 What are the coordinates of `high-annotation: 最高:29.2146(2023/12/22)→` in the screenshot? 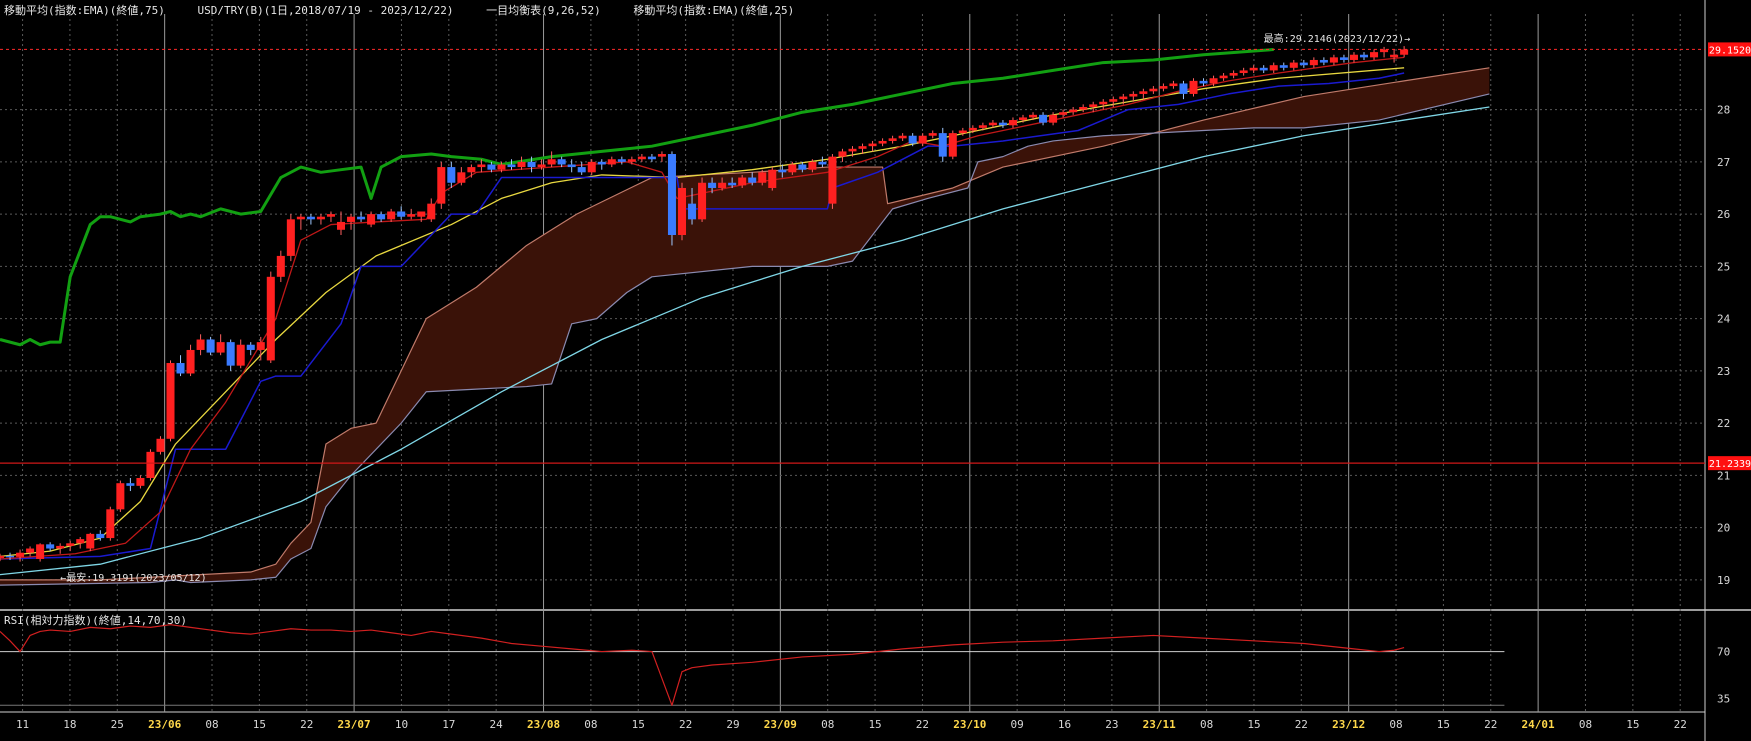 It's located at (1337, 38).